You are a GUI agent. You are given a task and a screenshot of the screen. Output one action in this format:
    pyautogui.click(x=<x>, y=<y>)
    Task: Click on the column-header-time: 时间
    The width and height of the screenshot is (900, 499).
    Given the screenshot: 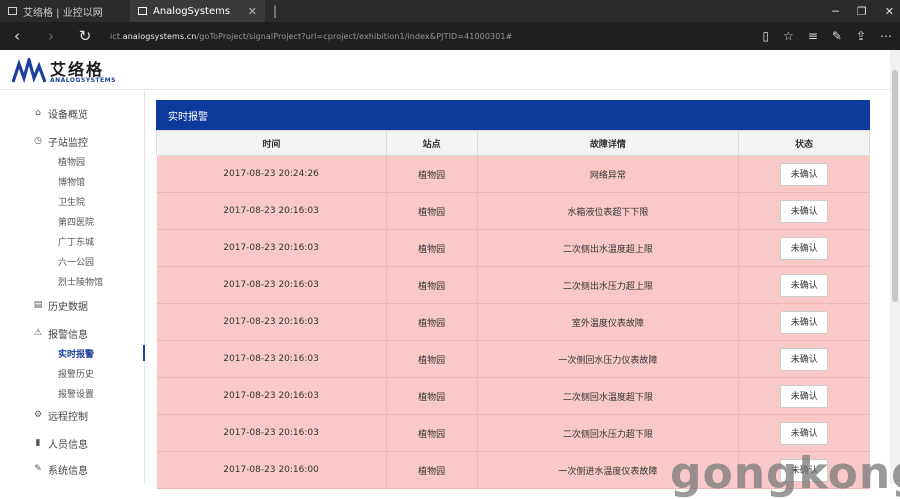 What is the action you would take?
    pyautogui.click(x=271, y=143)
    